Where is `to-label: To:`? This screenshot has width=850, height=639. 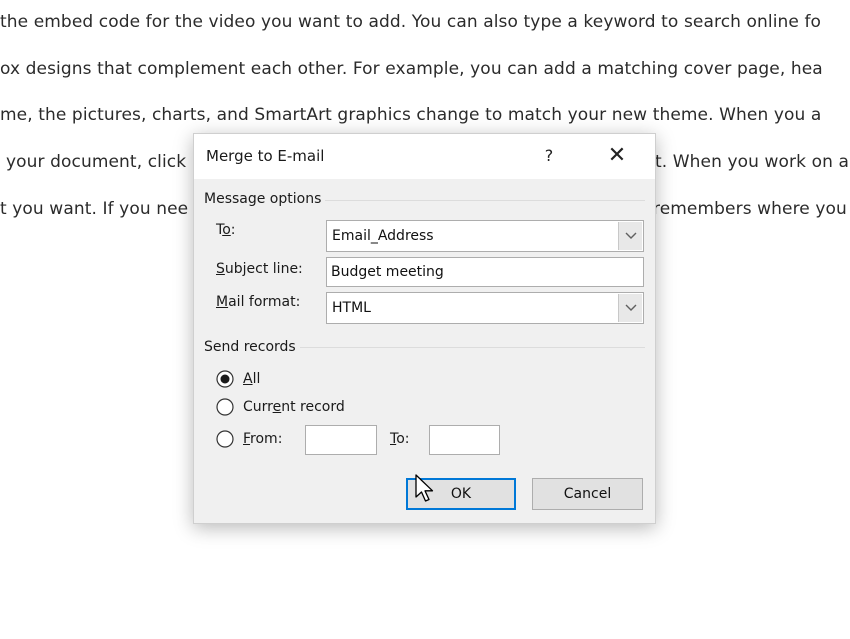 to-label: To: is located at coordinates (225, 230).